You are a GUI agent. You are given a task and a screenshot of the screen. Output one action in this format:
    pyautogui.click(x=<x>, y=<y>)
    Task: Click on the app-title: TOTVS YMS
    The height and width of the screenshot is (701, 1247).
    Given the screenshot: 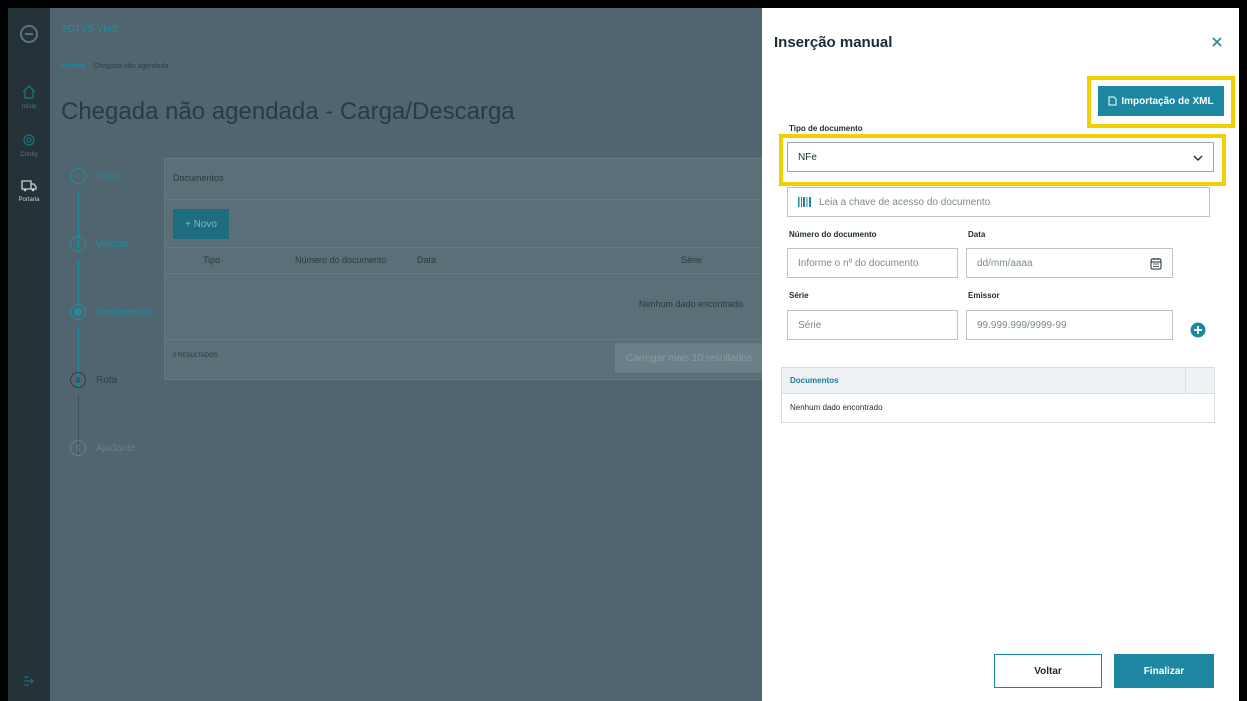 What is the action you would take?
    pyautogui.click(x=90, y=29)
    